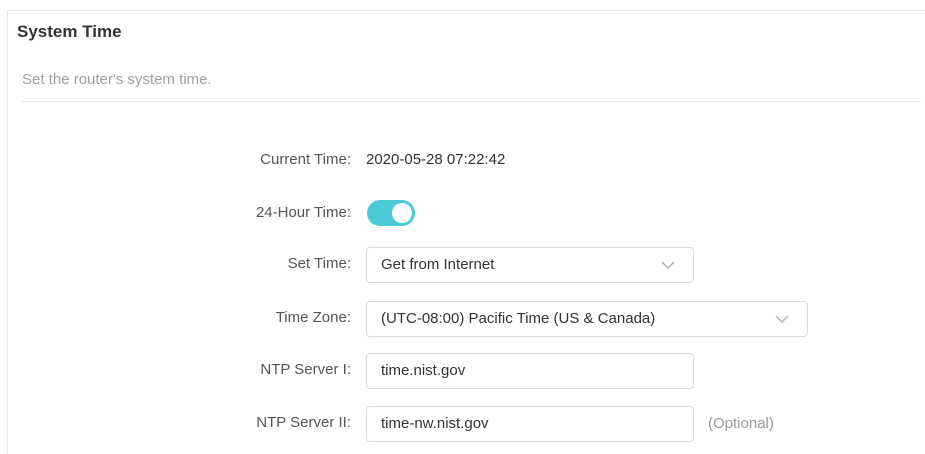  Describe the element at coordinates (391, 213) in the screenshot. I see `hour24-toggle` at that location.